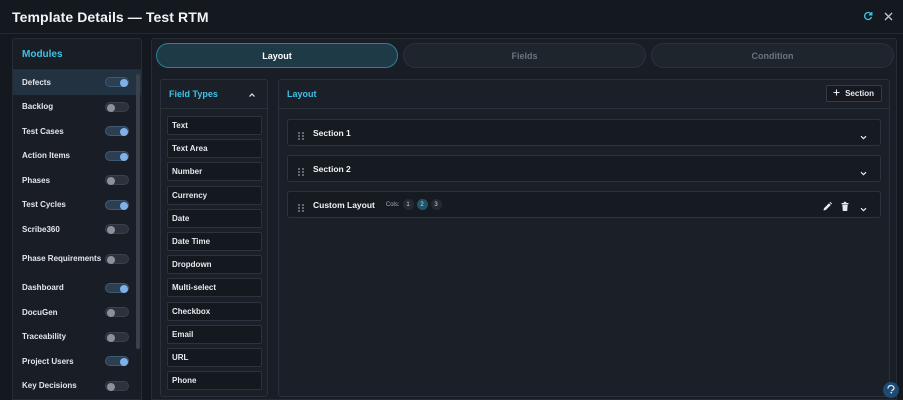 This screenshot has width=903, height=400. Describe the element at coordinates (193, 94) in the screenshot. I see `field-types-title: Field Types` at that location.